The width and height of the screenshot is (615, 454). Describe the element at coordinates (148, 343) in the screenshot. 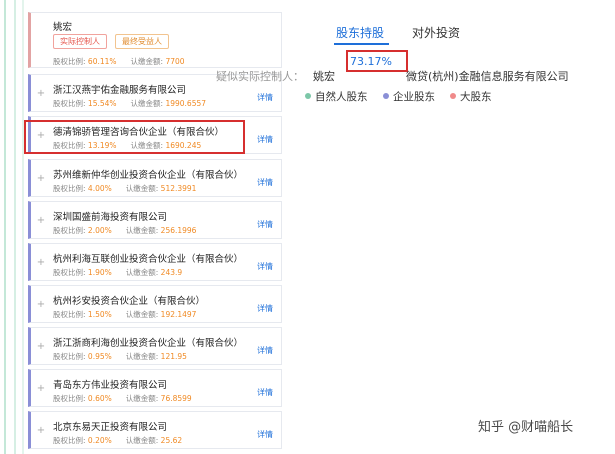

I see `shareholder-name: 浙江浙商利海创业投资合伙企业（有限合伙）` at that location.